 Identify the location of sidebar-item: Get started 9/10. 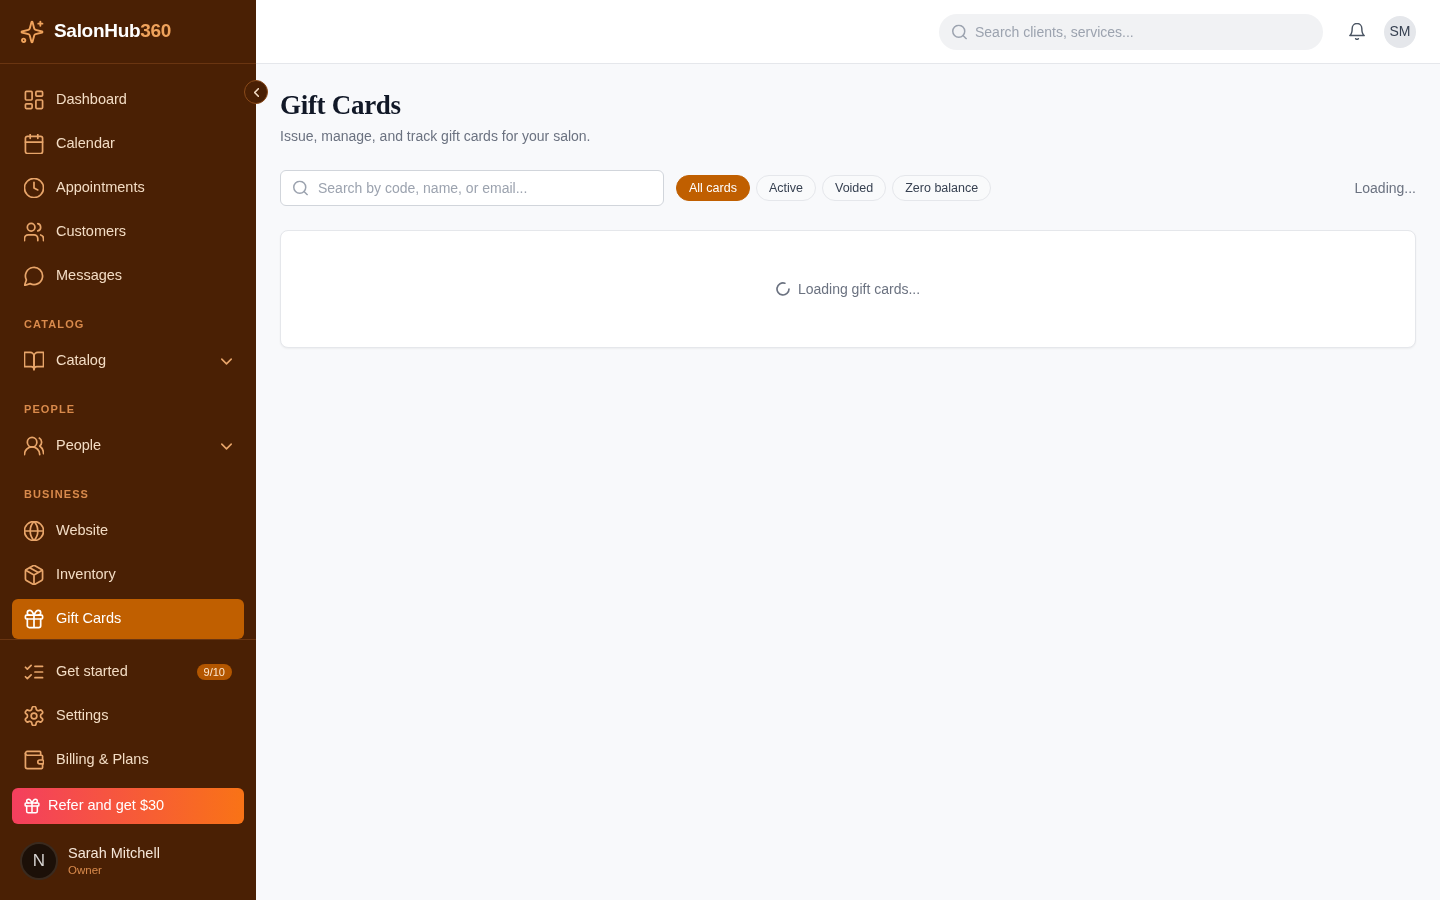
(128, 672).